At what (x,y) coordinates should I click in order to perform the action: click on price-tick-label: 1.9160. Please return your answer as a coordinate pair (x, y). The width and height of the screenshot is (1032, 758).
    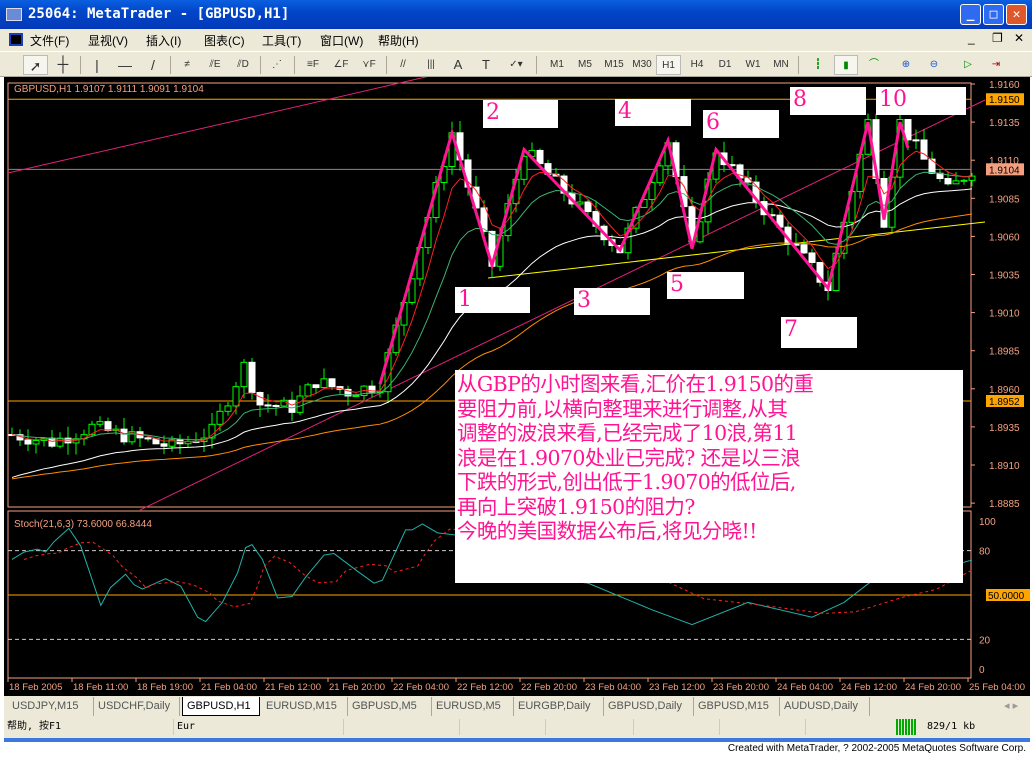
    Looking at the image, I should click on (1004, 85).